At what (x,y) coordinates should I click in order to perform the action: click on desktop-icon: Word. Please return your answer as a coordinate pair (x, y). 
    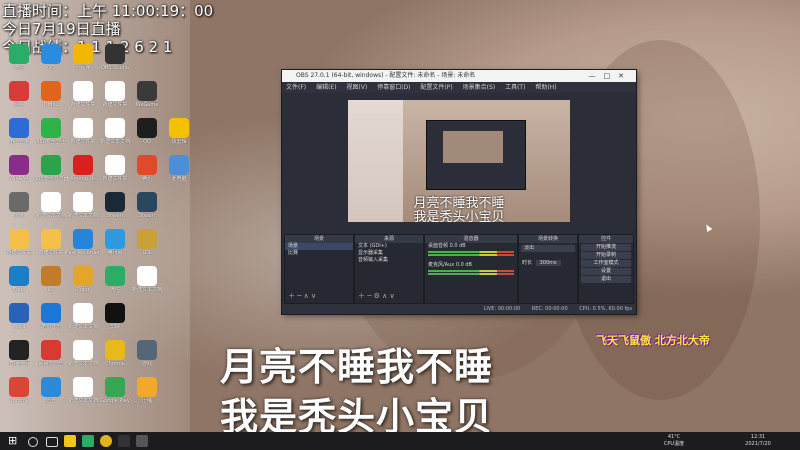
    Looking at the image, I should click on (19, 322).